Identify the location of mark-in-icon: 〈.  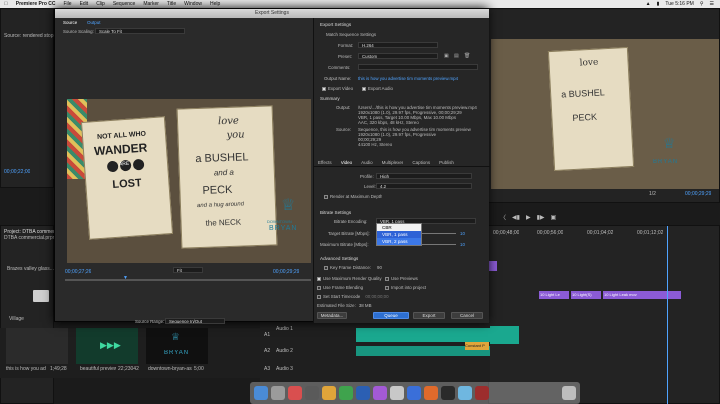
(503, 217).